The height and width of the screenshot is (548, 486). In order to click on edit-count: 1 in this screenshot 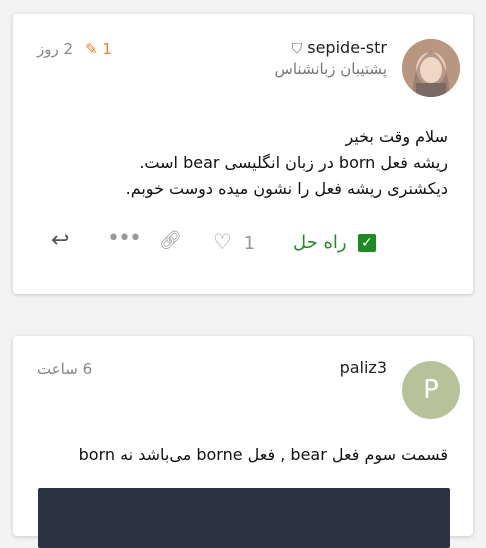, I will do `click(107, 49)`.